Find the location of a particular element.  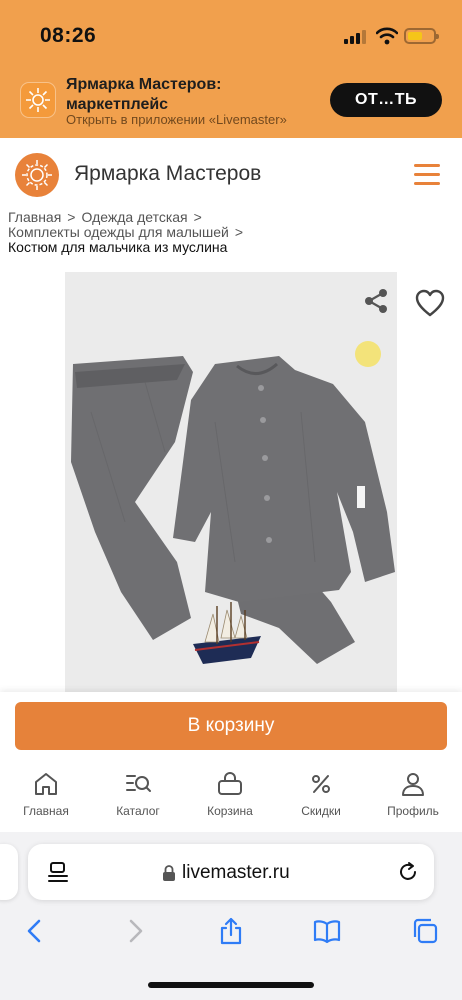

breadcrumb-current: Костюм для мальчика из муслина is located at coordinates (118, 247).